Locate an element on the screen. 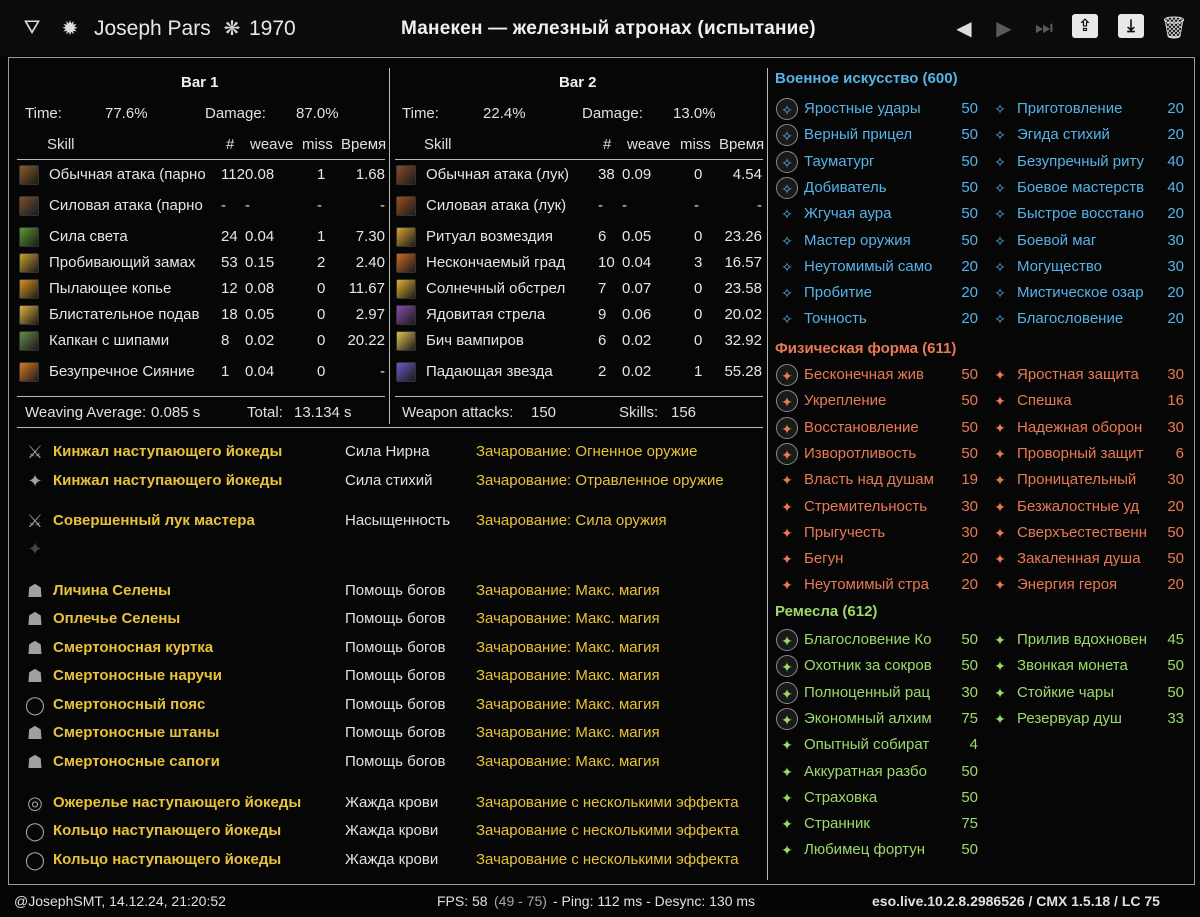 This screenshot has height=917, width=1200. cp-star-row: ✦ Энергия героя 20 is located at coordinates (1091, 586).